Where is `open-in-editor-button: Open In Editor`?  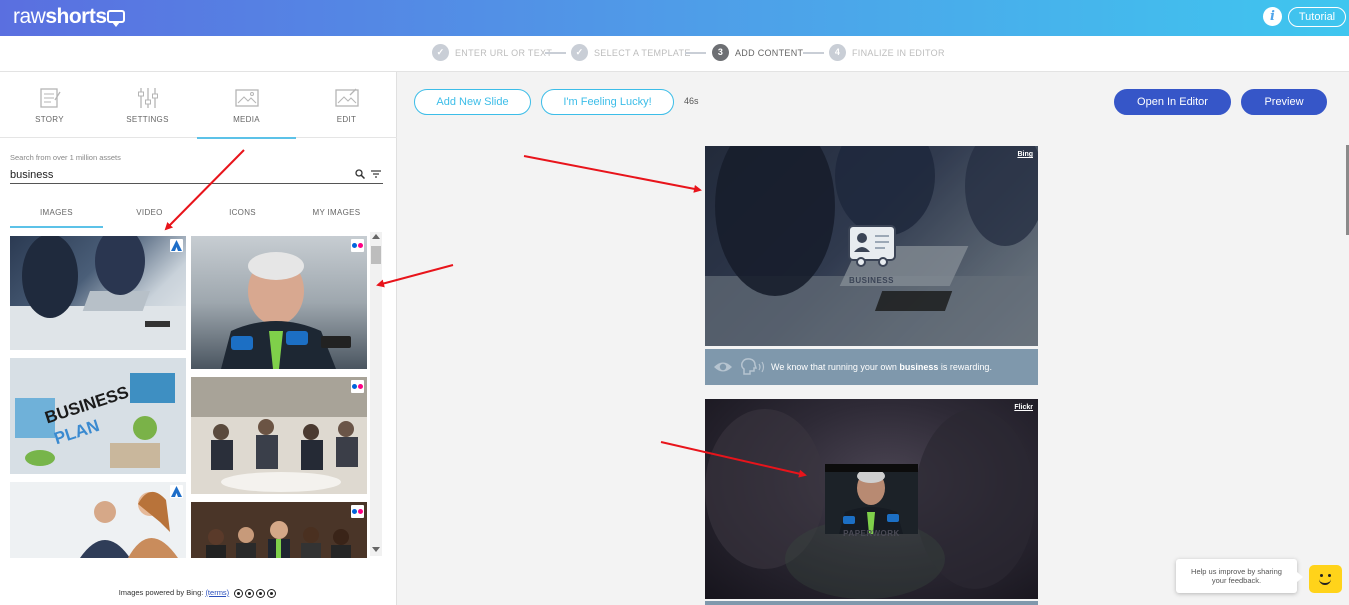
open-in-editor-button: Open In Editor is located at coordinates (1172, 102).